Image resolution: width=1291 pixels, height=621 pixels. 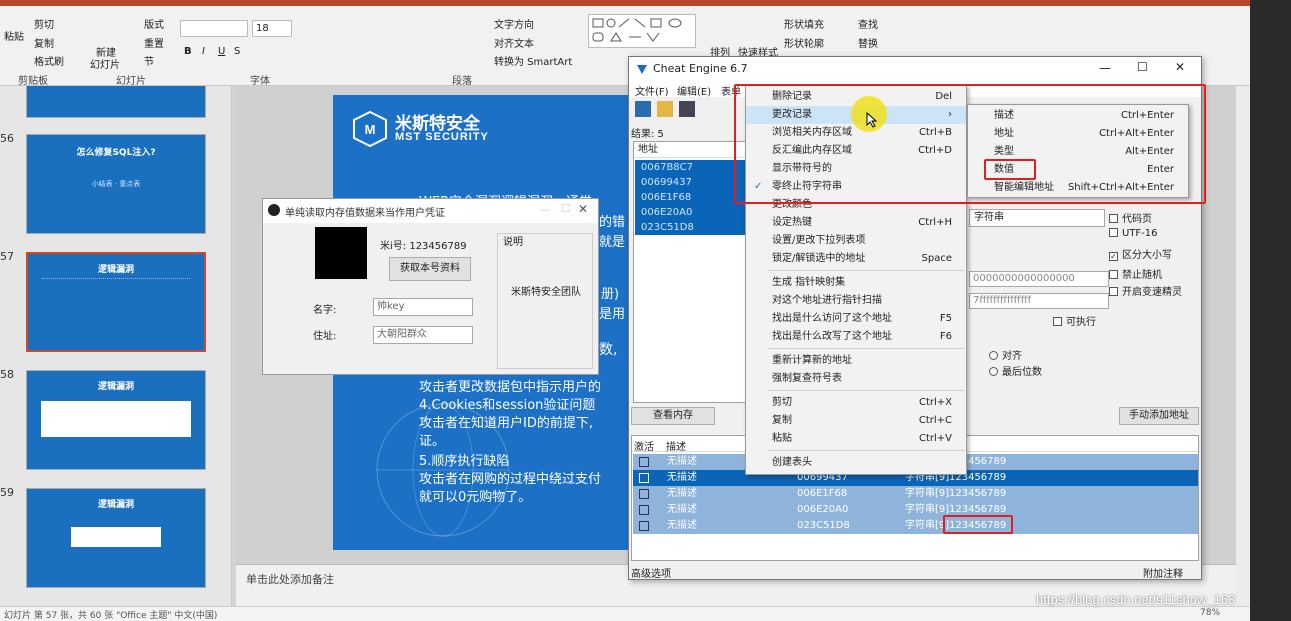 What do you see at coordinates (637, 30) in the screenshot?
I see `shapes-icon` at bounding box center [637, 30].